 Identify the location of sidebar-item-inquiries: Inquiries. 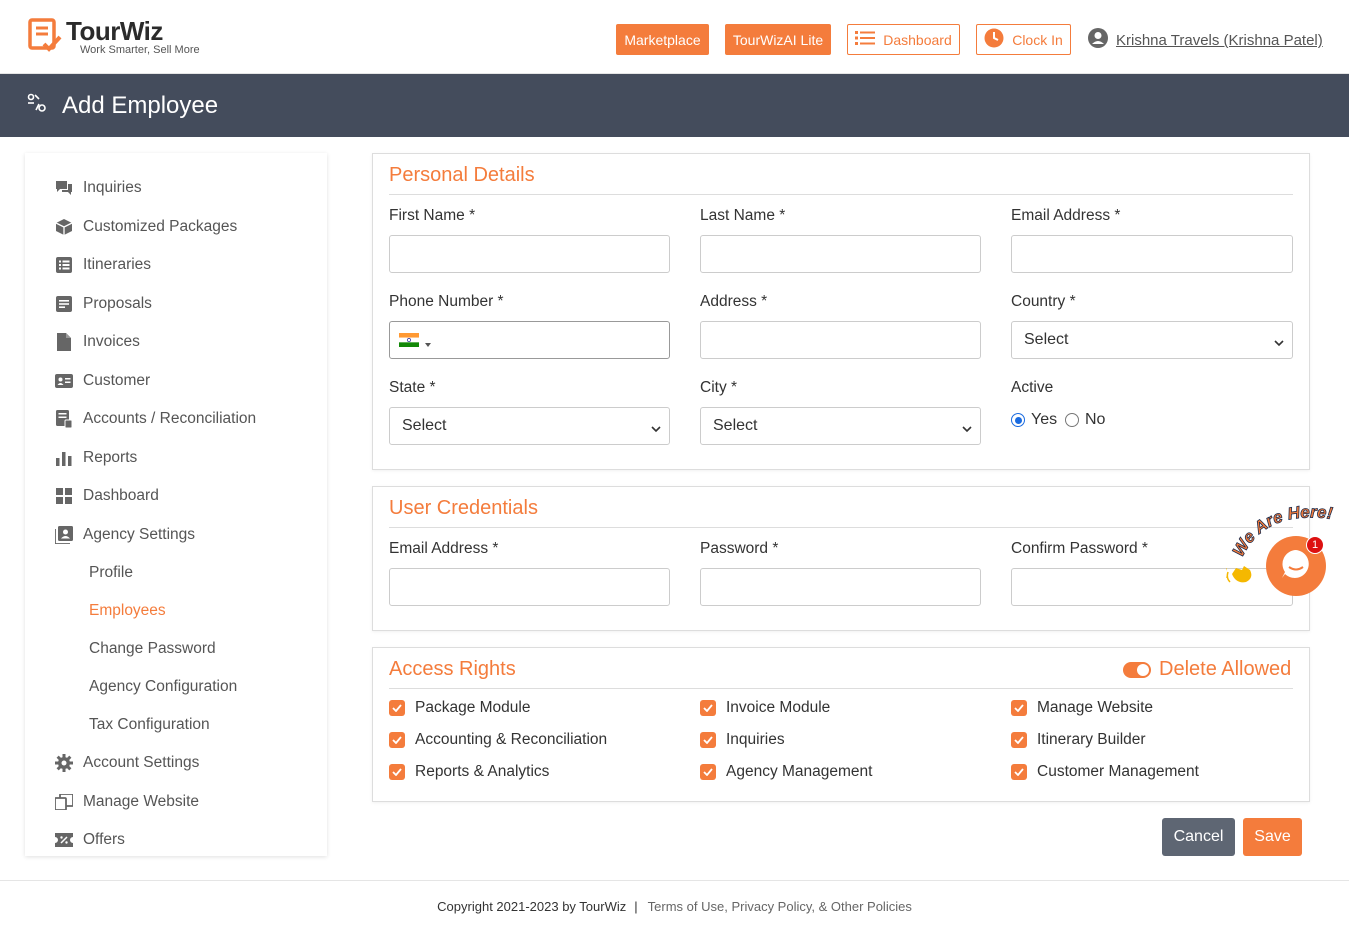
(98, 188).